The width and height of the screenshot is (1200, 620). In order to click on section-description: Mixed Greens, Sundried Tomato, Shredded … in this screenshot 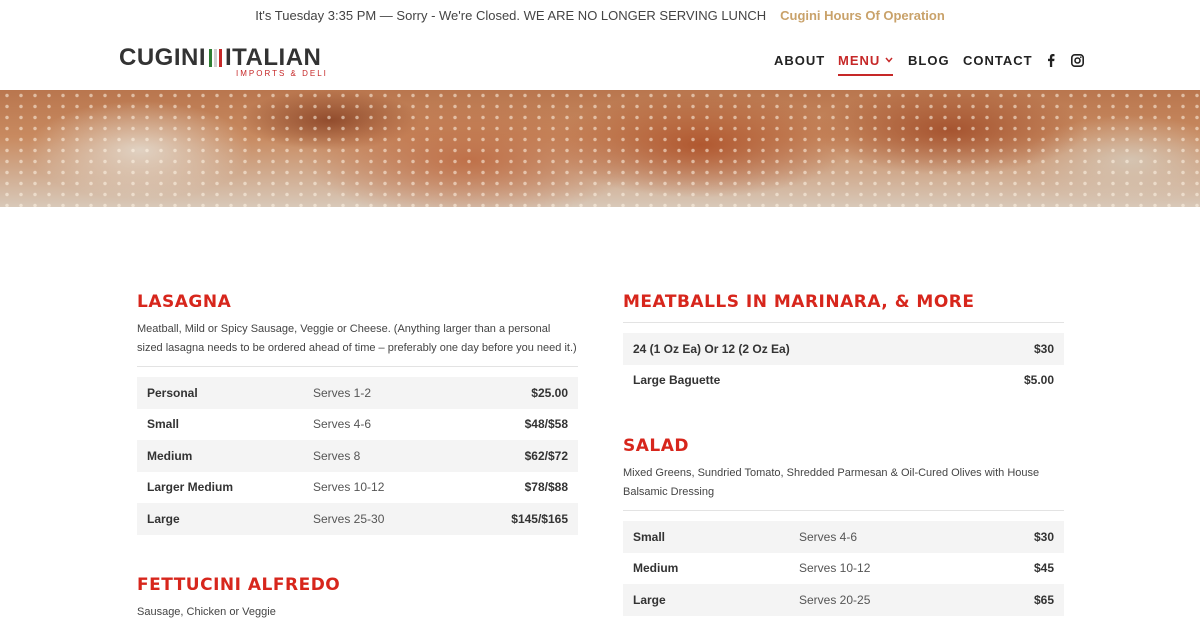, I will do `click(843, 487)`.